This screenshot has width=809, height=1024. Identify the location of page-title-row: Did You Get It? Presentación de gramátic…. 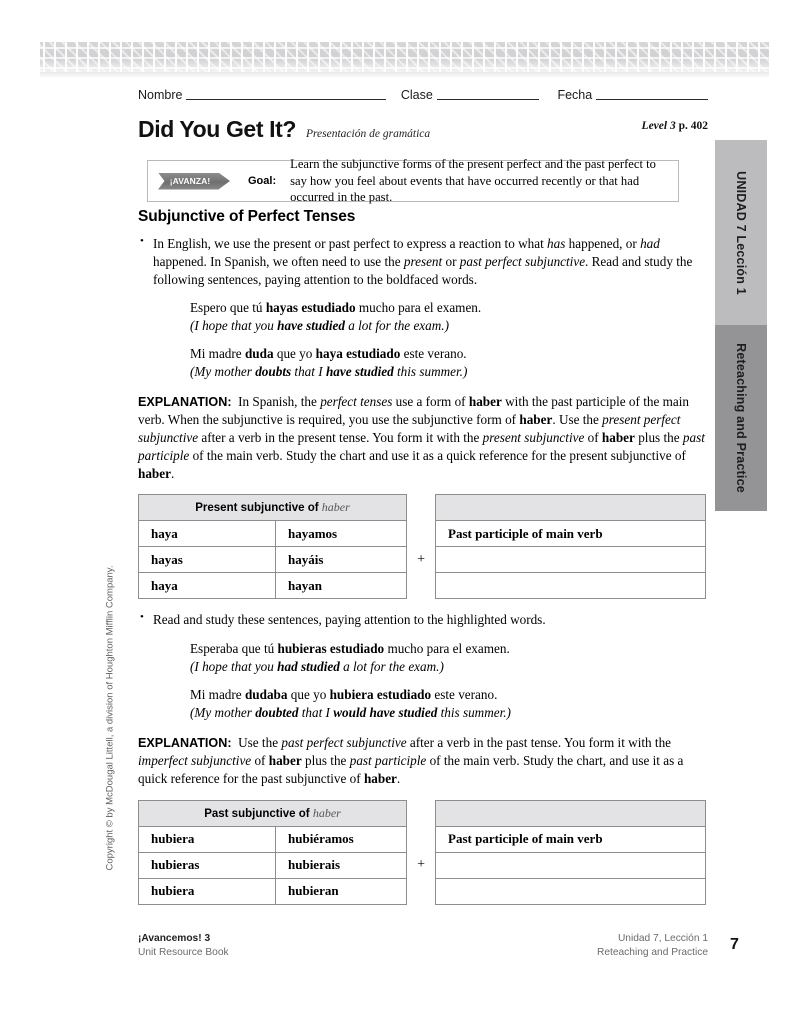
(423, 130).